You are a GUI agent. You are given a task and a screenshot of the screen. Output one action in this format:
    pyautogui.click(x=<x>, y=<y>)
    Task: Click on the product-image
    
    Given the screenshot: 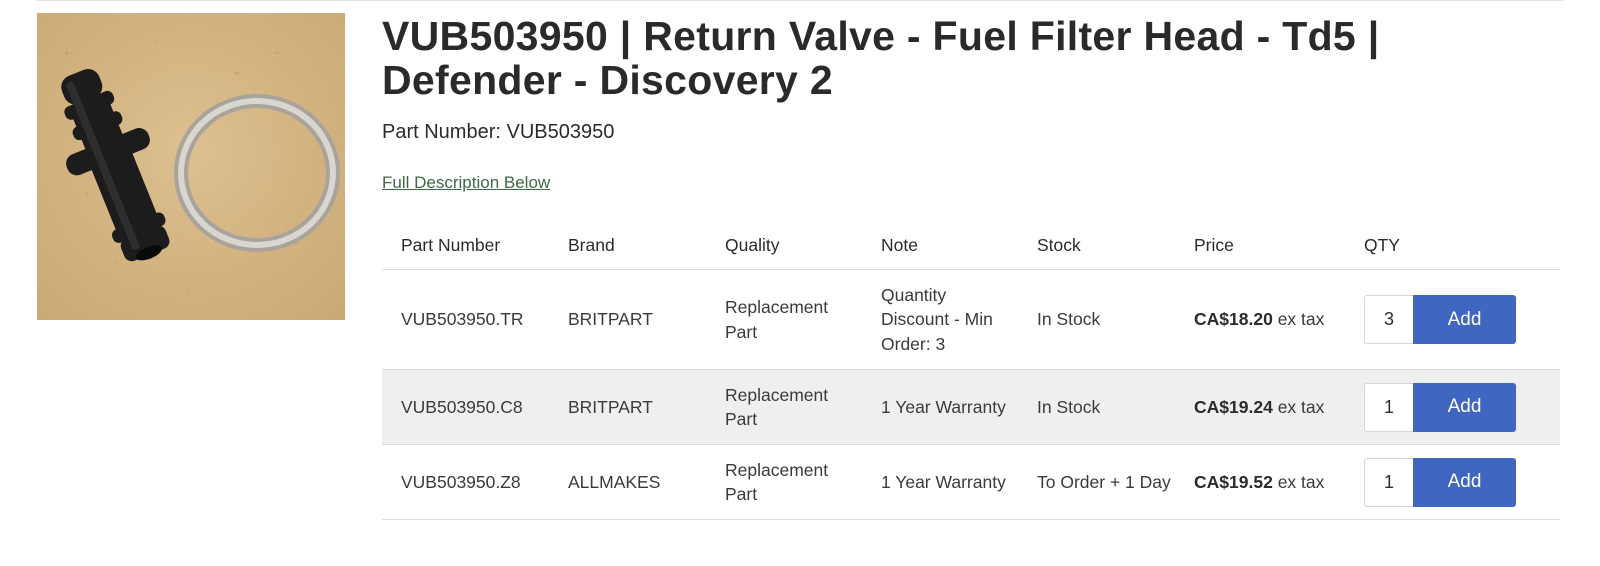 What is the action you would take?
    pyautogui.click(x=191, y=166)
    